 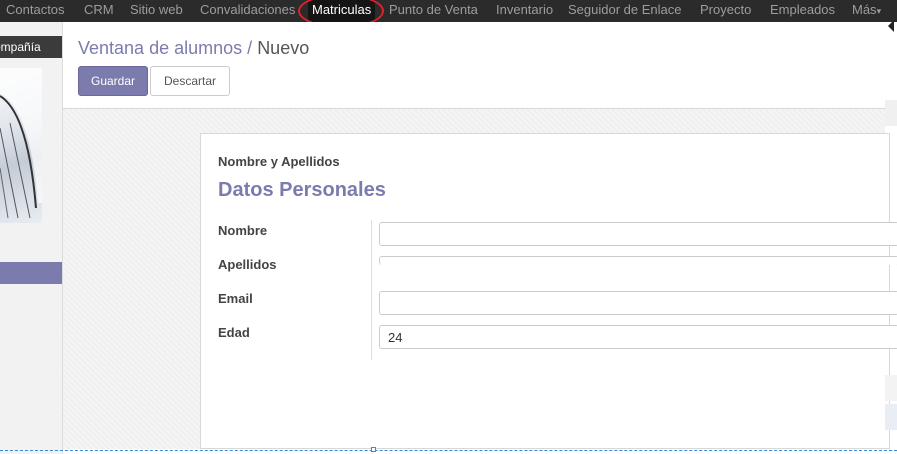 I want to click on nav-item-mas: Más▾, so click(x=866, y=11).